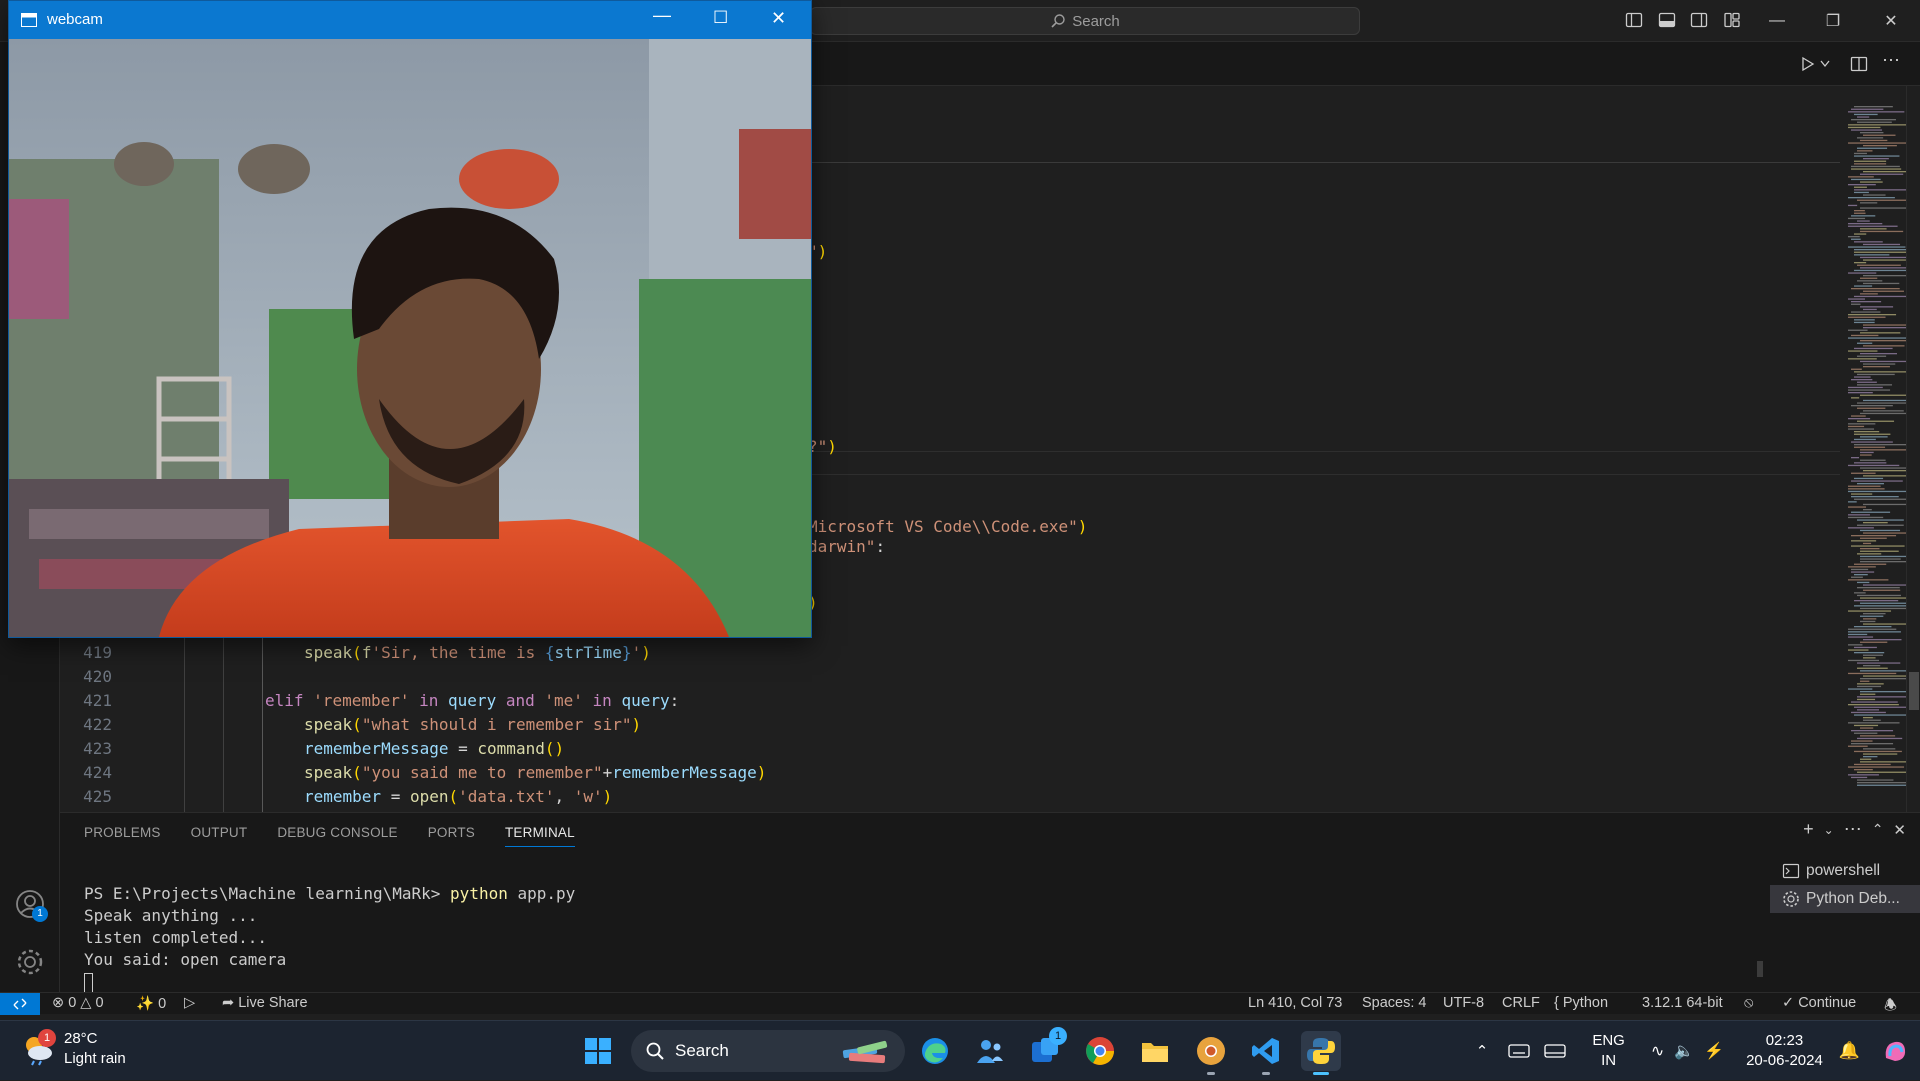  What do you see at coordinates (1899, 829) in the screenshot?
I see `close-panel-icon: ✕` at bounding box center [1899, 829].